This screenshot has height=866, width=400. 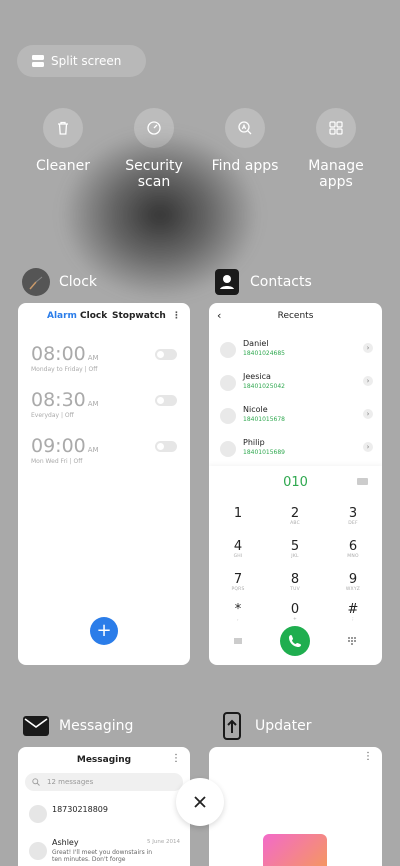 I want to click on menu-icon, so click(x=238, y=641).